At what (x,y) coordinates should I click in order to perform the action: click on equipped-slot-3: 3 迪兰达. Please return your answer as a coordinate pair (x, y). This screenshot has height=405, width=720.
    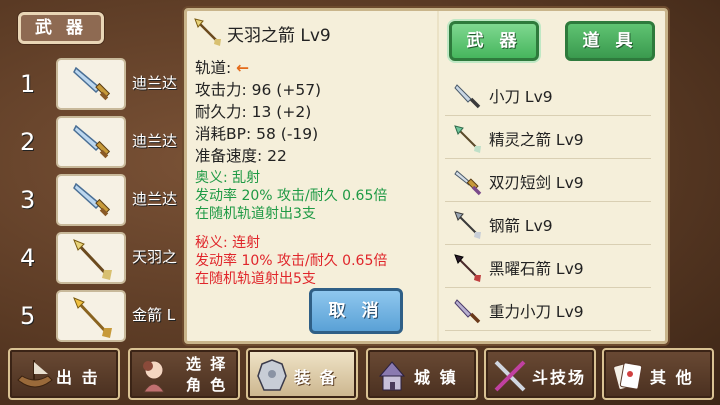
    Looking at the image, I should click on (104, 203).